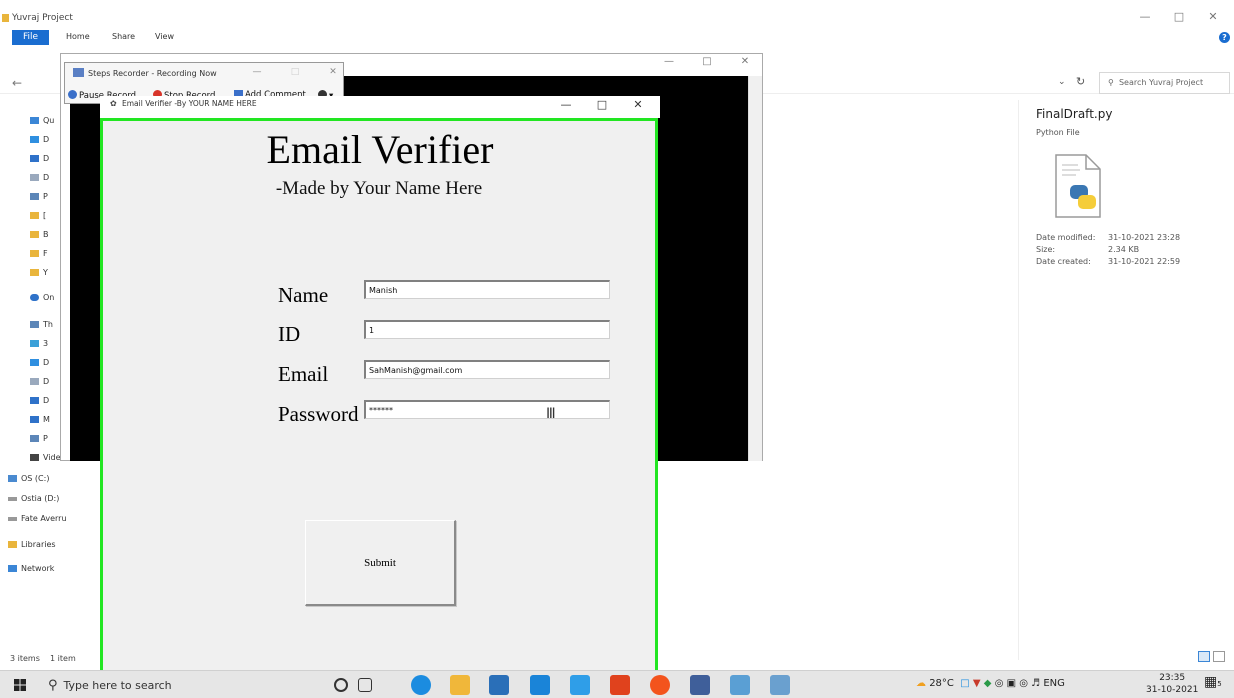 Image resolution: width=1234 pixels, height=698 pixels. What do you see at coordinates (921, 683) in the screenshot?
I see `weather-icon: ☁` at bounding box center [921, 683].